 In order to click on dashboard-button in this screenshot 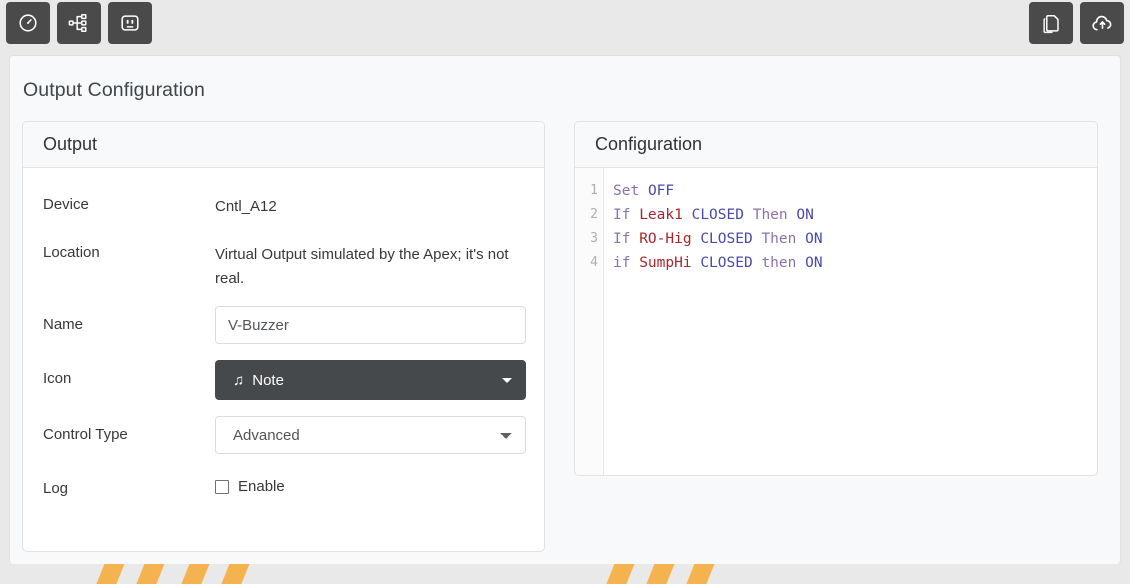, I will do `click(28, 23)`.